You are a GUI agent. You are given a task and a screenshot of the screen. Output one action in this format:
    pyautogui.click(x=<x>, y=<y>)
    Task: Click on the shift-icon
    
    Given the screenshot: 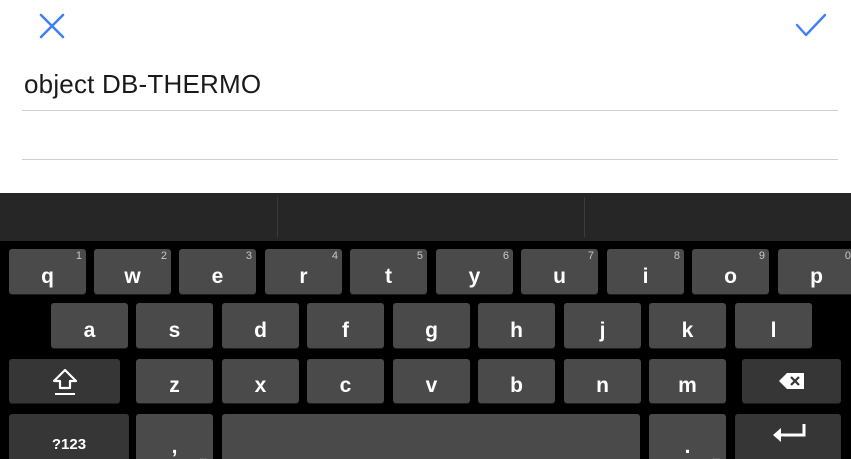 What is the action you would take?
    pyautogui.click(x=65, y=381)
    